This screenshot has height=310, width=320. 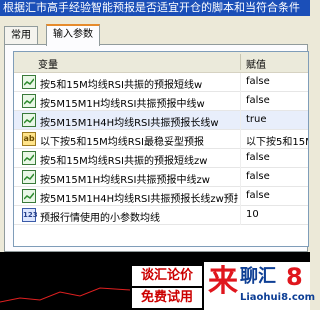 I want to click on param-name: 按5M15M1H均线RSI共振预报中线w, so click(x=122, y=104).